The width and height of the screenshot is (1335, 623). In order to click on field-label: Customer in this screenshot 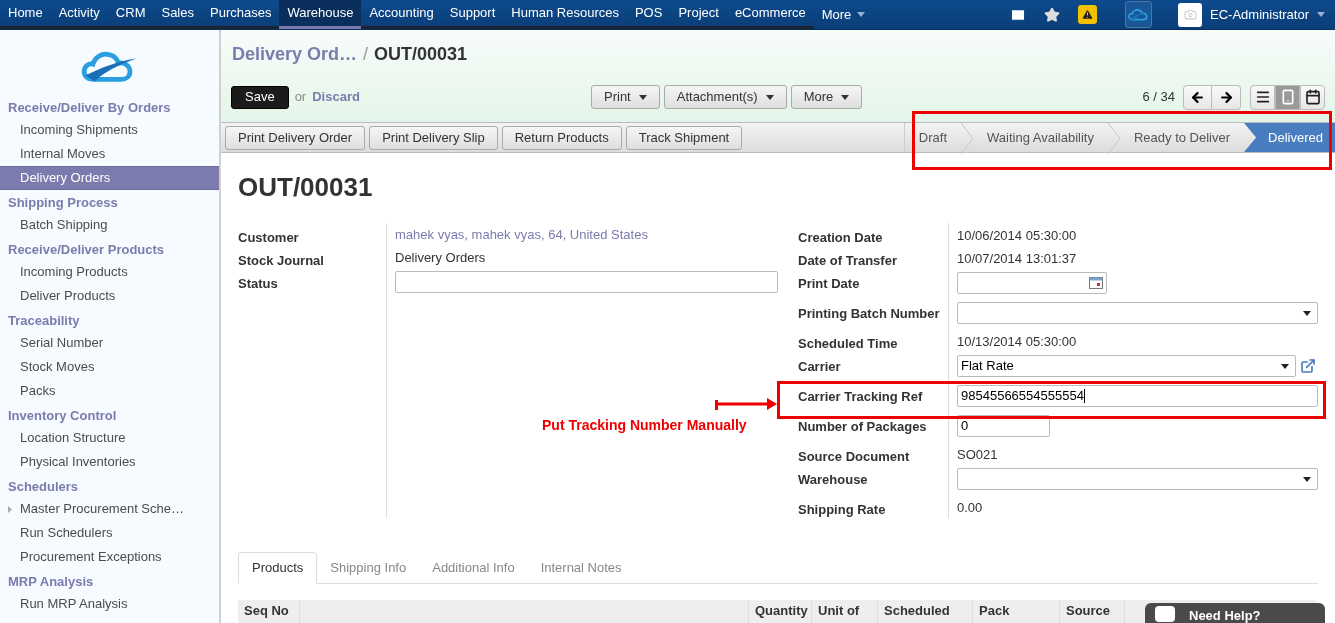, I will do `click(268, 237)`.